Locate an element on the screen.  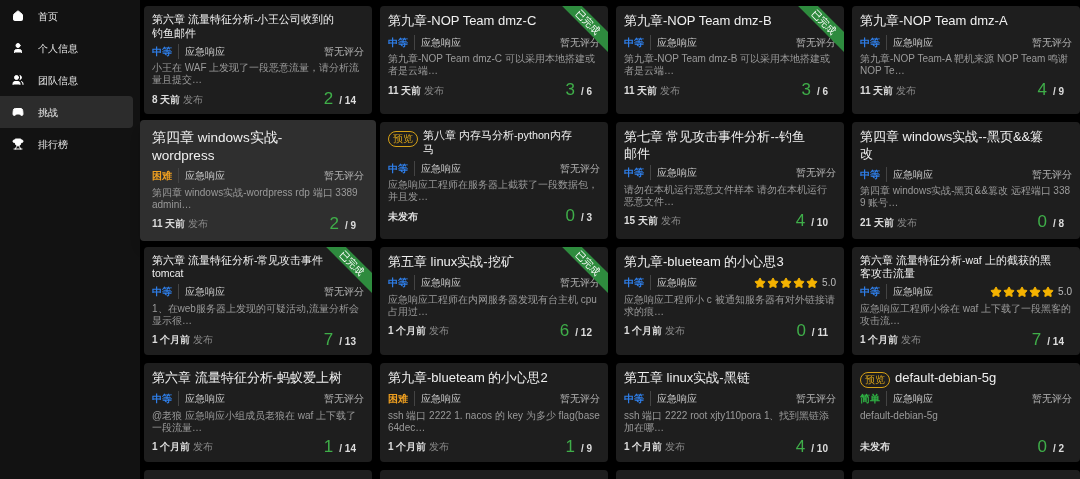
total-count: / 9 is located at coordinates (350, 225).